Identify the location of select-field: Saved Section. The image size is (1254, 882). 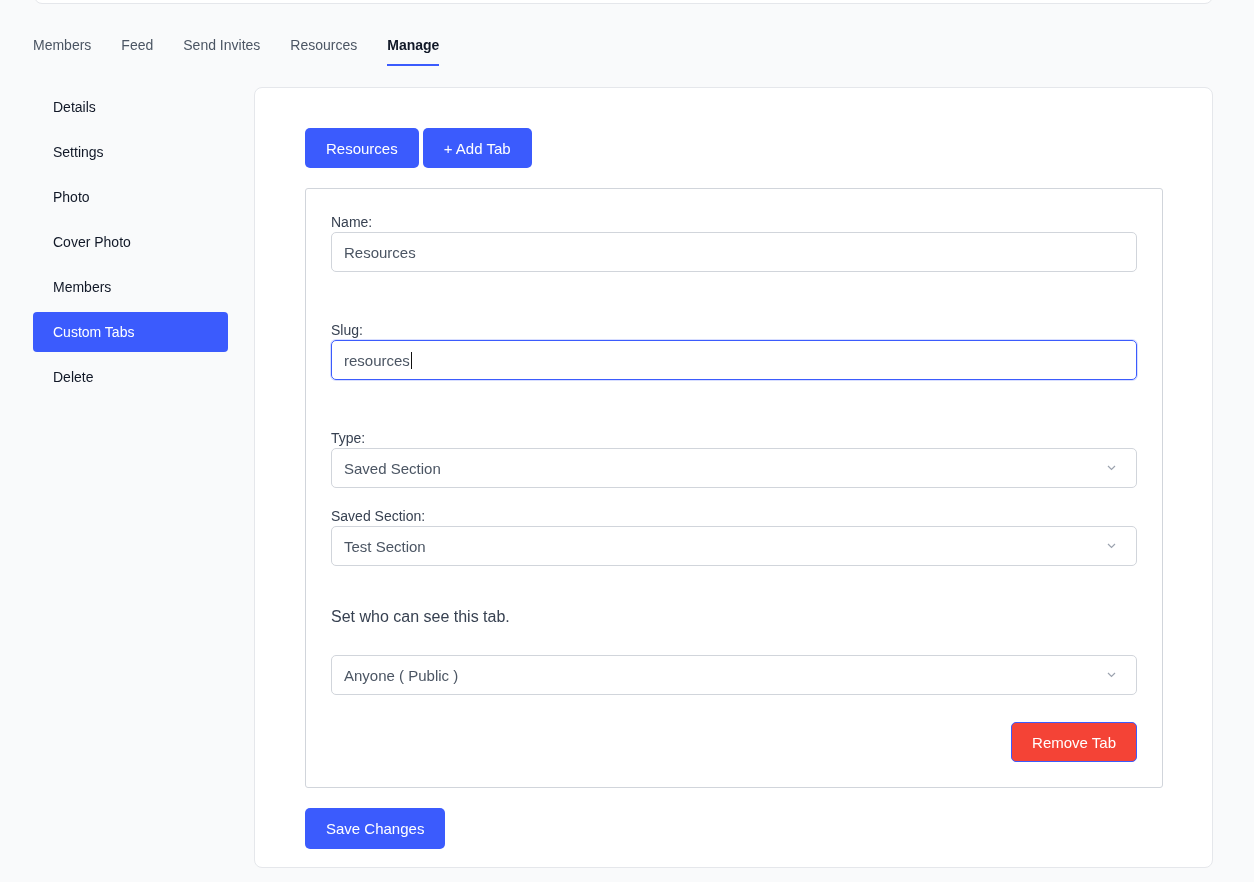
(734, 468).